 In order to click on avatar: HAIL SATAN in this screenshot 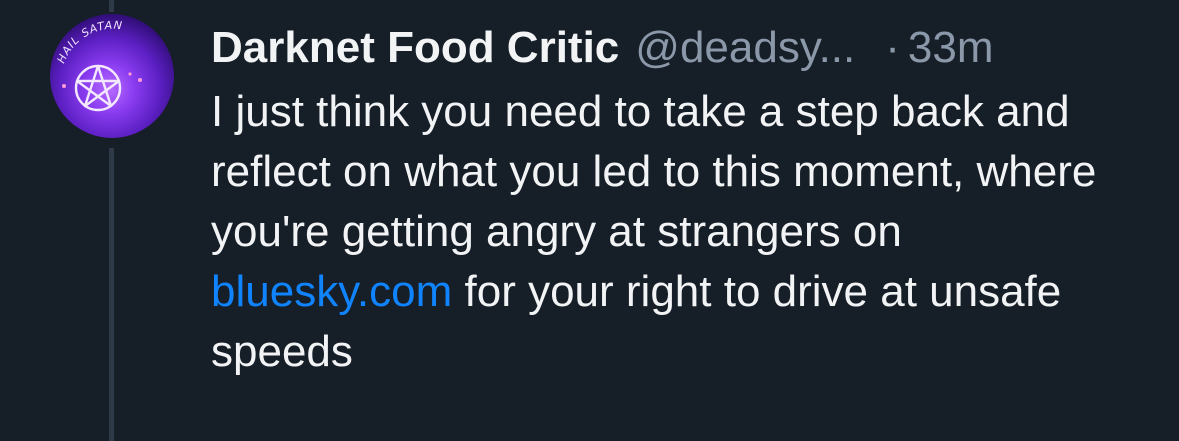, I will do `click(112, 76)`.